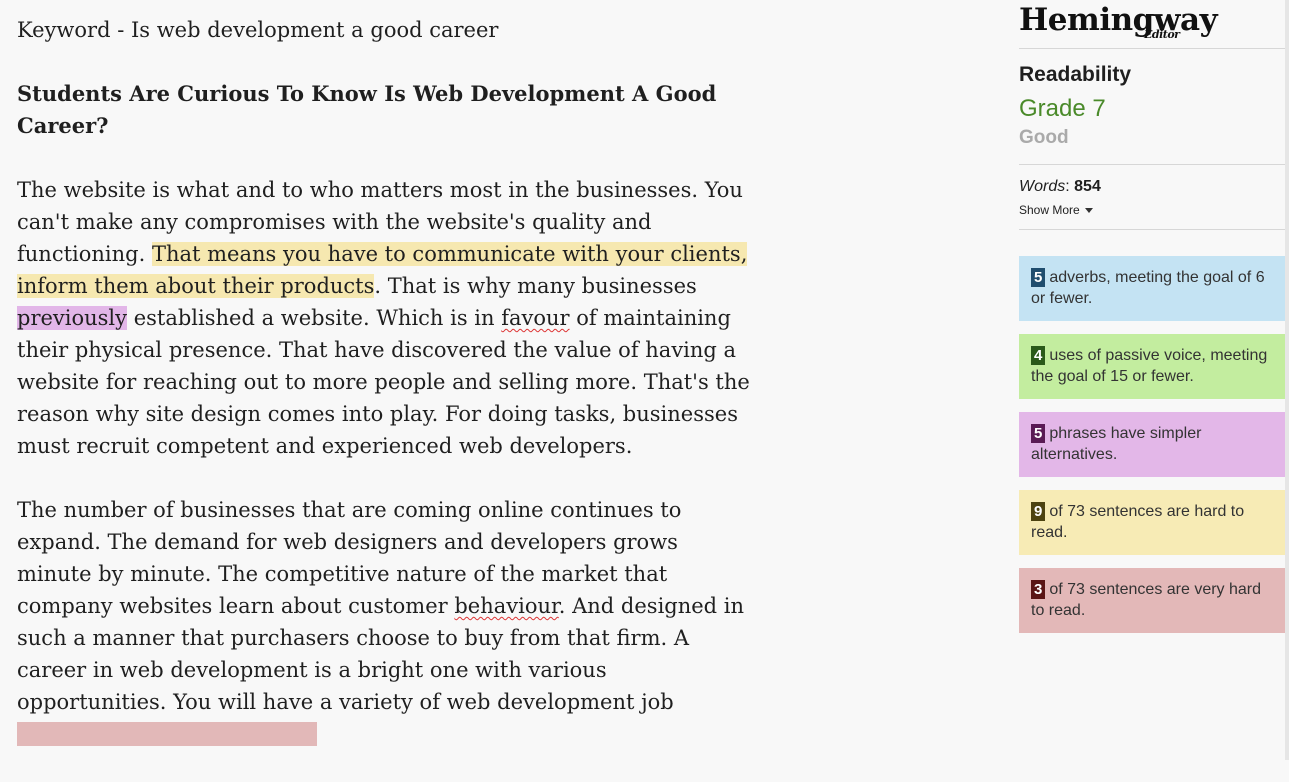  What do you see at coordinates (72, 318) in the screenshot?
I see `simpler-alternative-highlight: previously` at bounding box center [72, 318].